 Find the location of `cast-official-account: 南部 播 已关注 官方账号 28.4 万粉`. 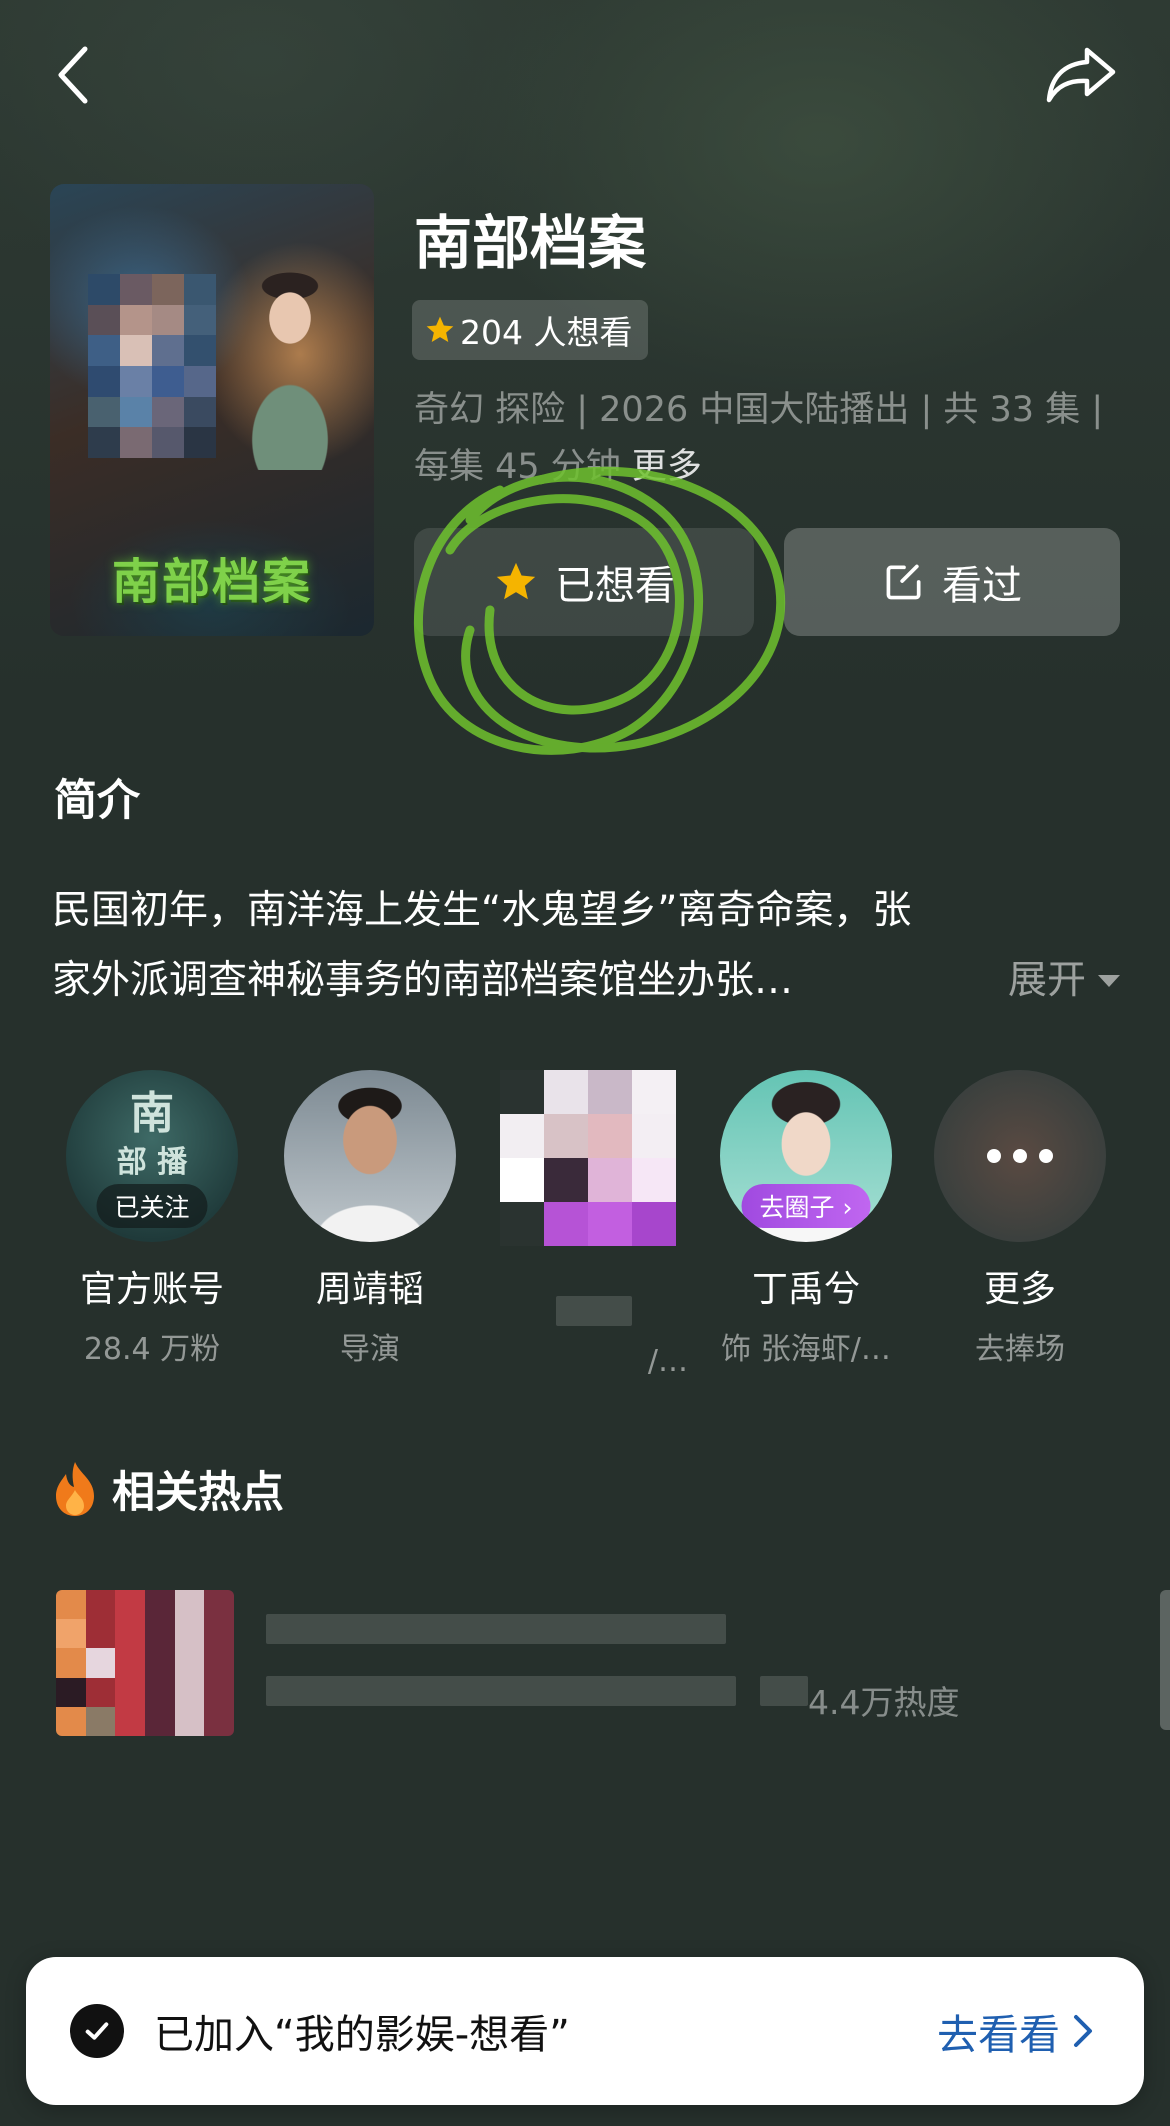

cast-official-account: 南部 播 已关注 官方账号 28.4 万粉 is located at coordinates (152, 1219).